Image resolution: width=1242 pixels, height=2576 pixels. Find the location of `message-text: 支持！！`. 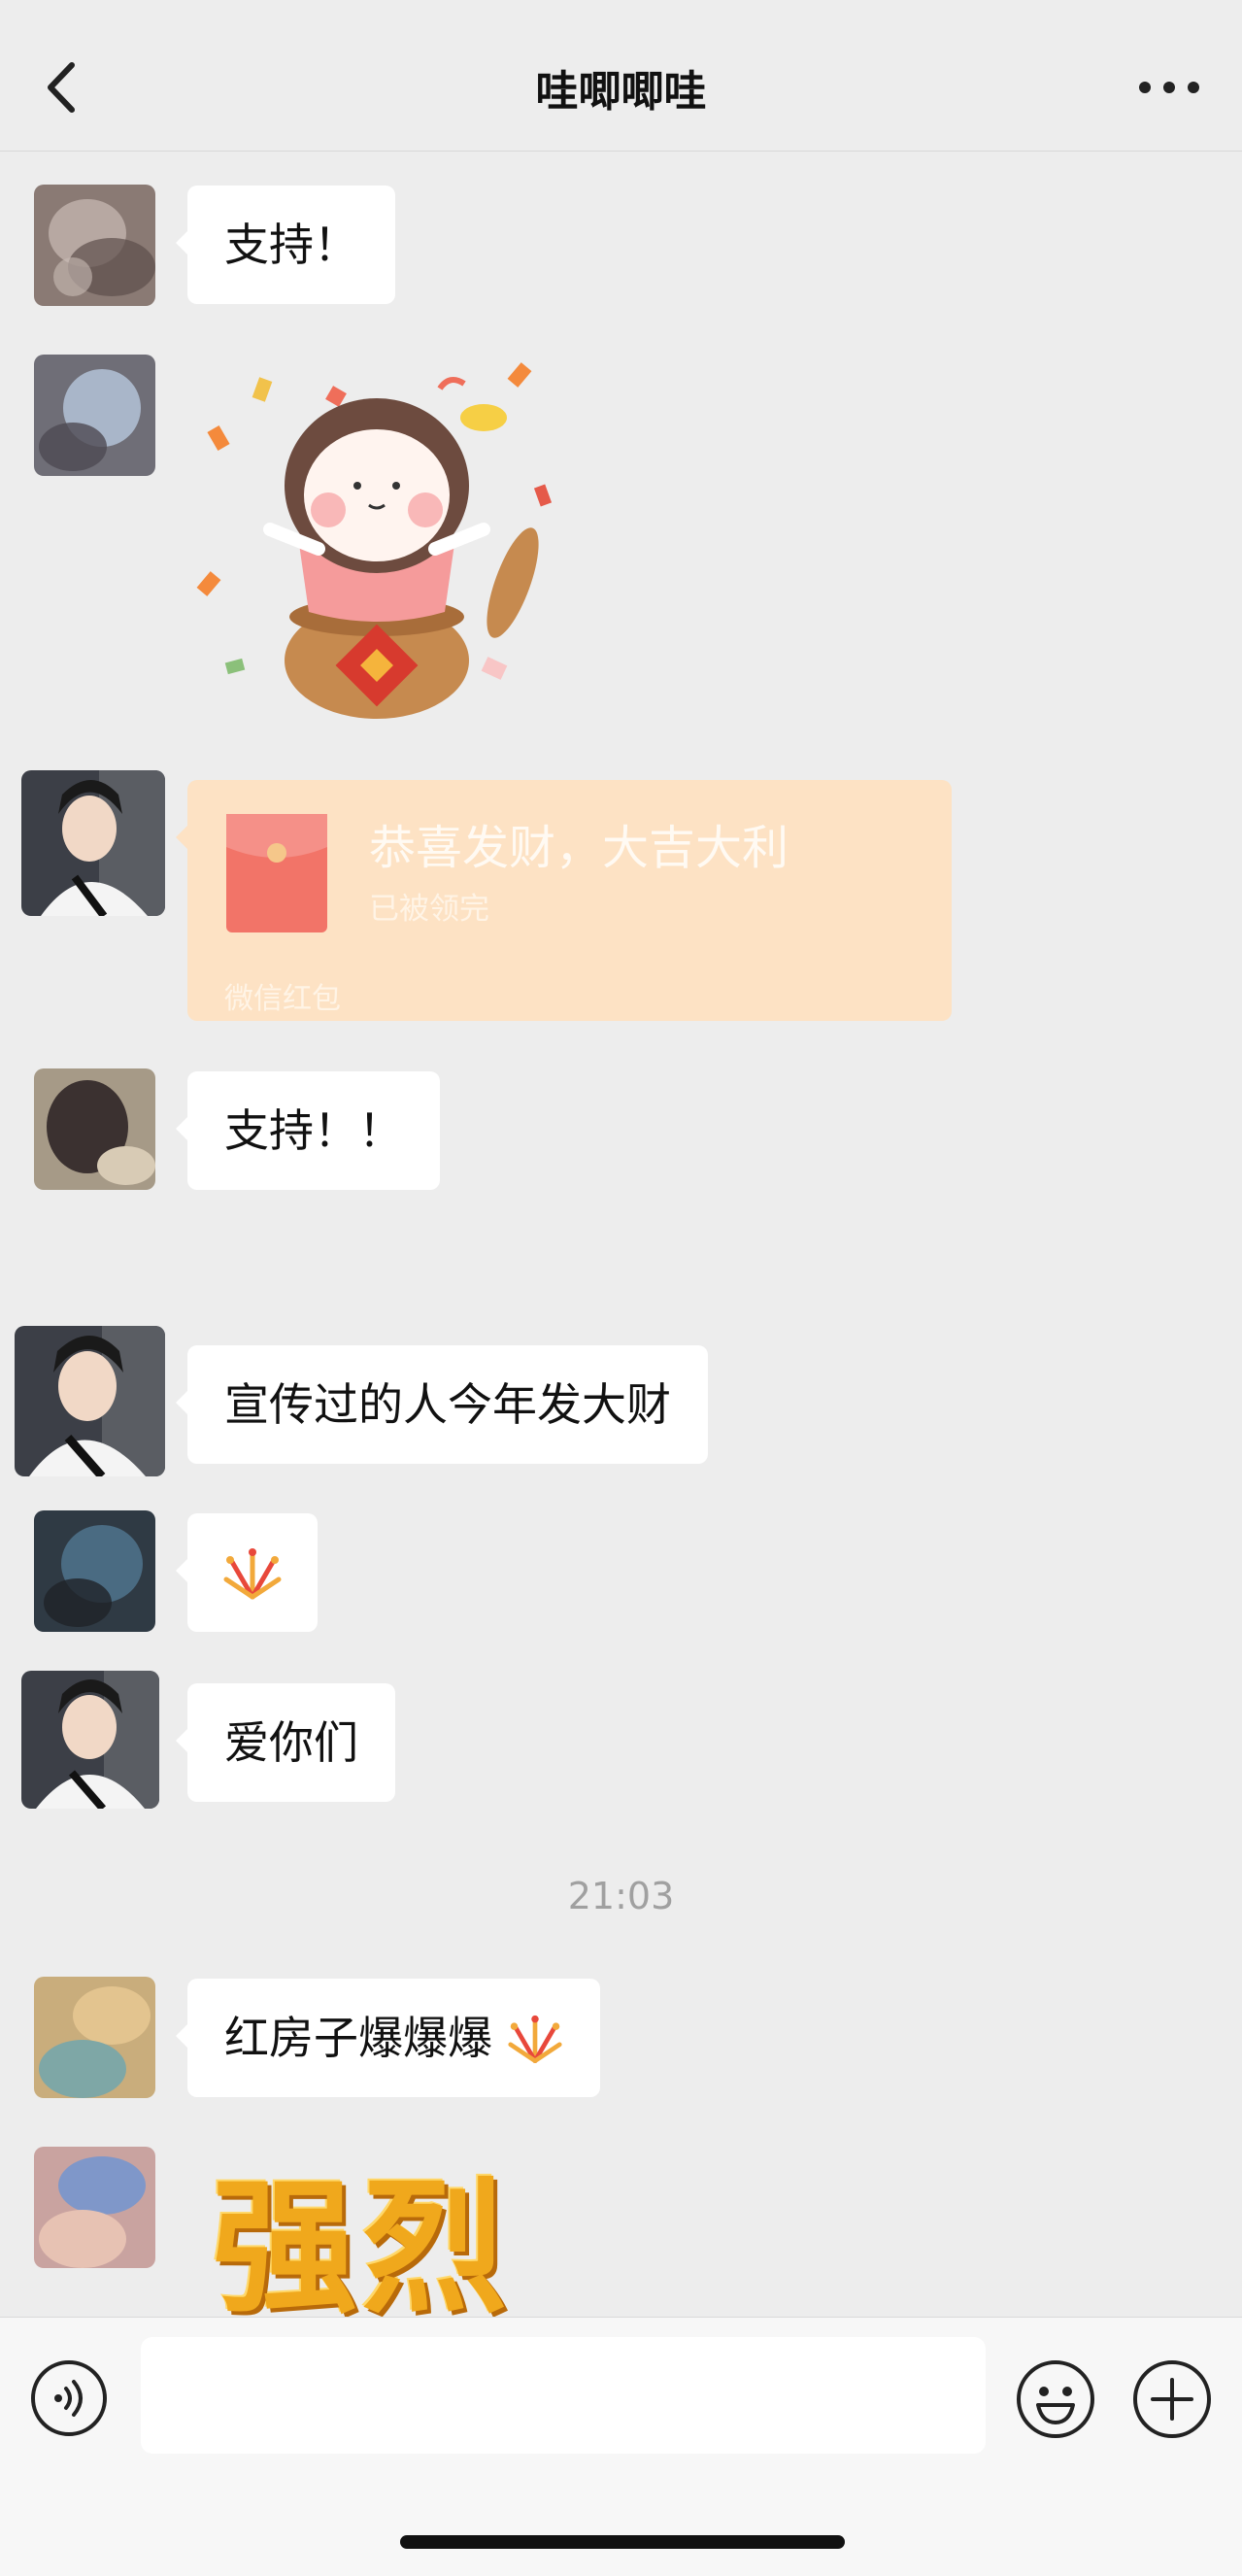

message-text: 支持！！ is located at coordinates (313, 1130).